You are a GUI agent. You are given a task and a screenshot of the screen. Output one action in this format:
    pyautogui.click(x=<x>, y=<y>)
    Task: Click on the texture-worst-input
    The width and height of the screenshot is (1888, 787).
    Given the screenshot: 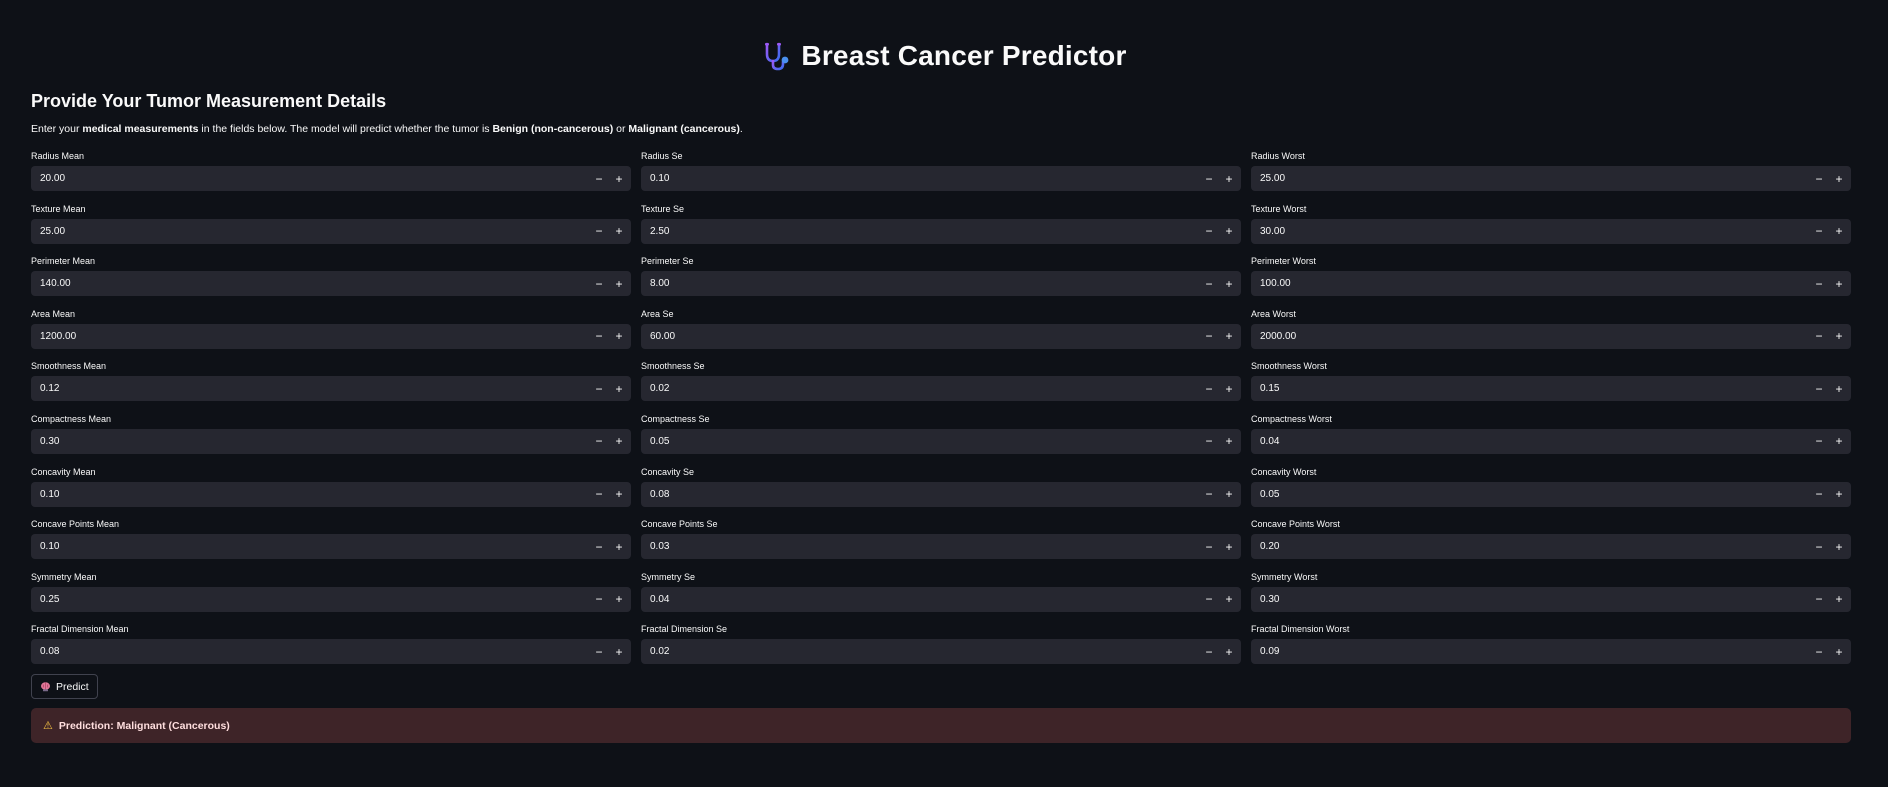 What is the action you would take?
    pyautogui.click(x=1530, y=231)
    